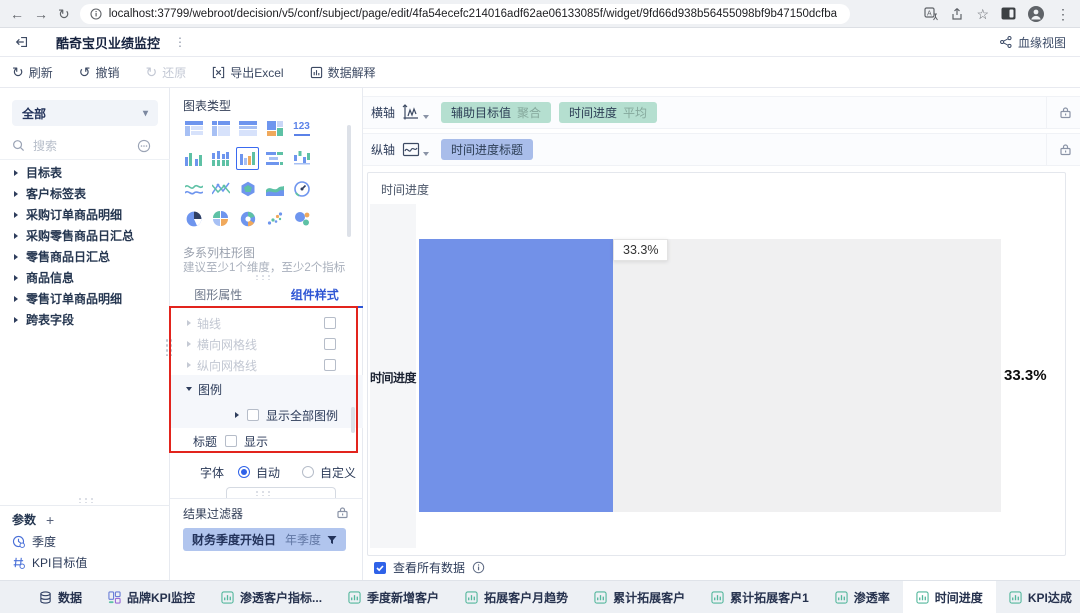 The width and height of the screenshot is (1080, 613). I want to click on tab-brand-kpi: 品牌KPI监控, so click(151, 597).